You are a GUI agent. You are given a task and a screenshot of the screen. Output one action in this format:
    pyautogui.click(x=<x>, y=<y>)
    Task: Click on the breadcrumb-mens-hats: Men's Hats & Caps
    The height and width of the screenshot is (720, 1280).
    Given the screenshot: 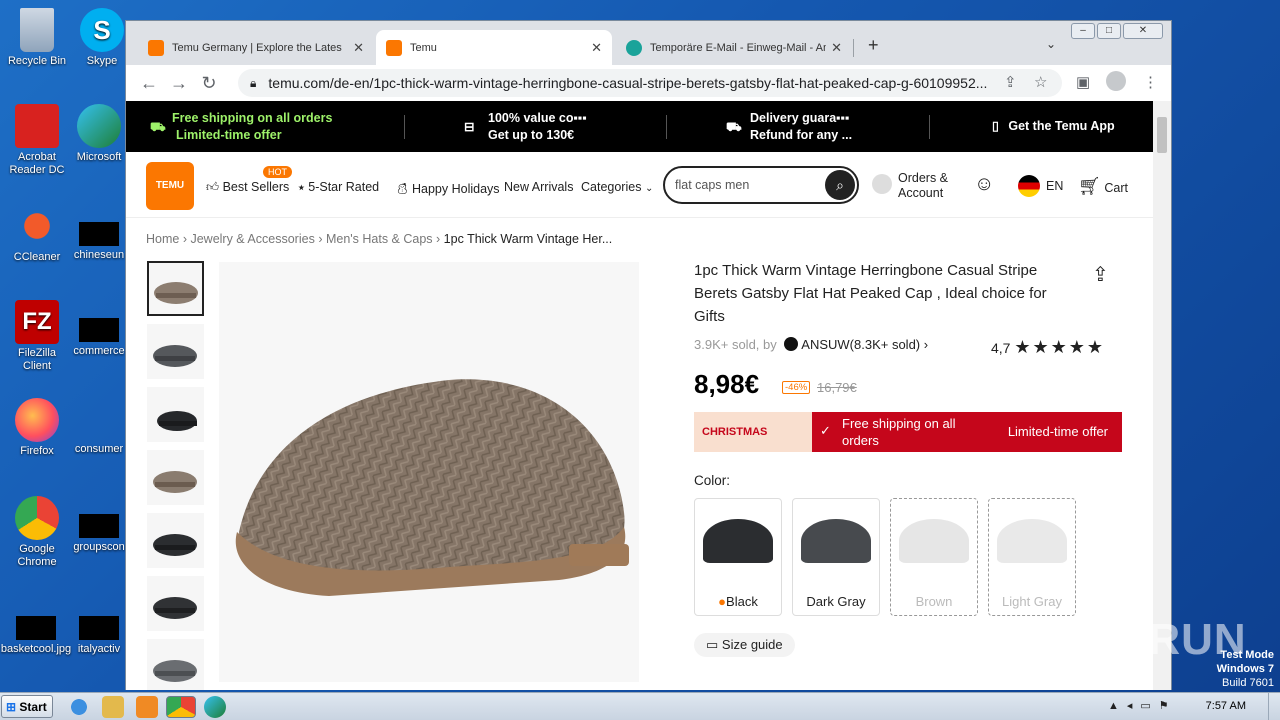 What is the action you would take?
    pyautogui.click(x=379, y=239)
    